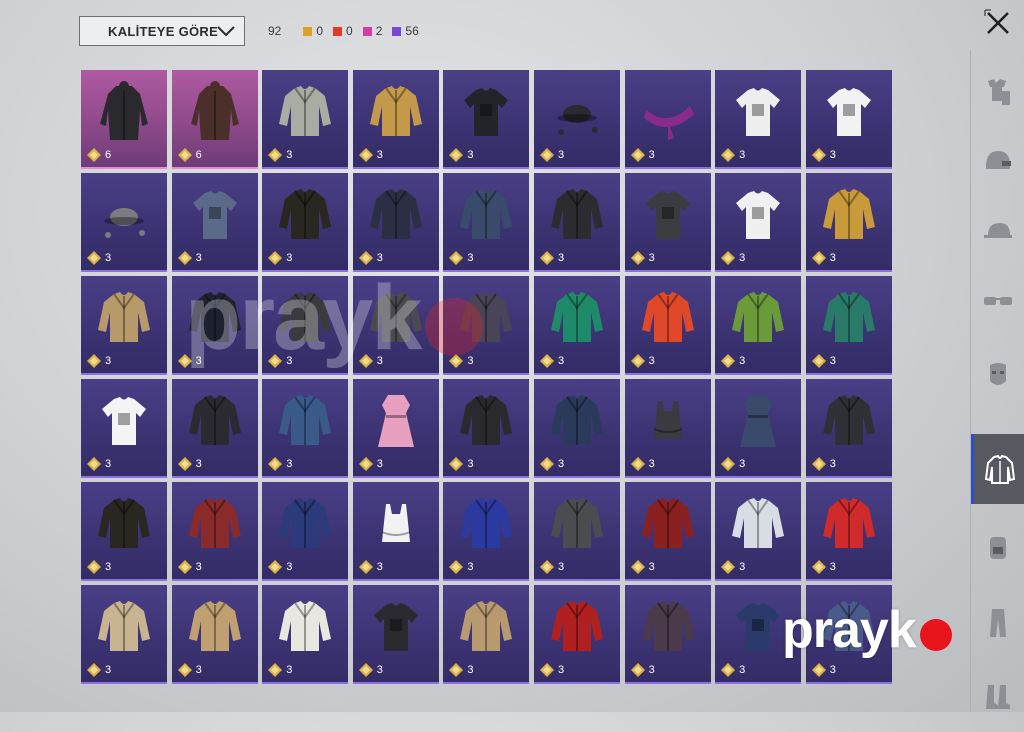  What do you see at coordinates (334, 318) in the screenshot?
I see `watermark-center: prayk` at bounding box center [334, 318].